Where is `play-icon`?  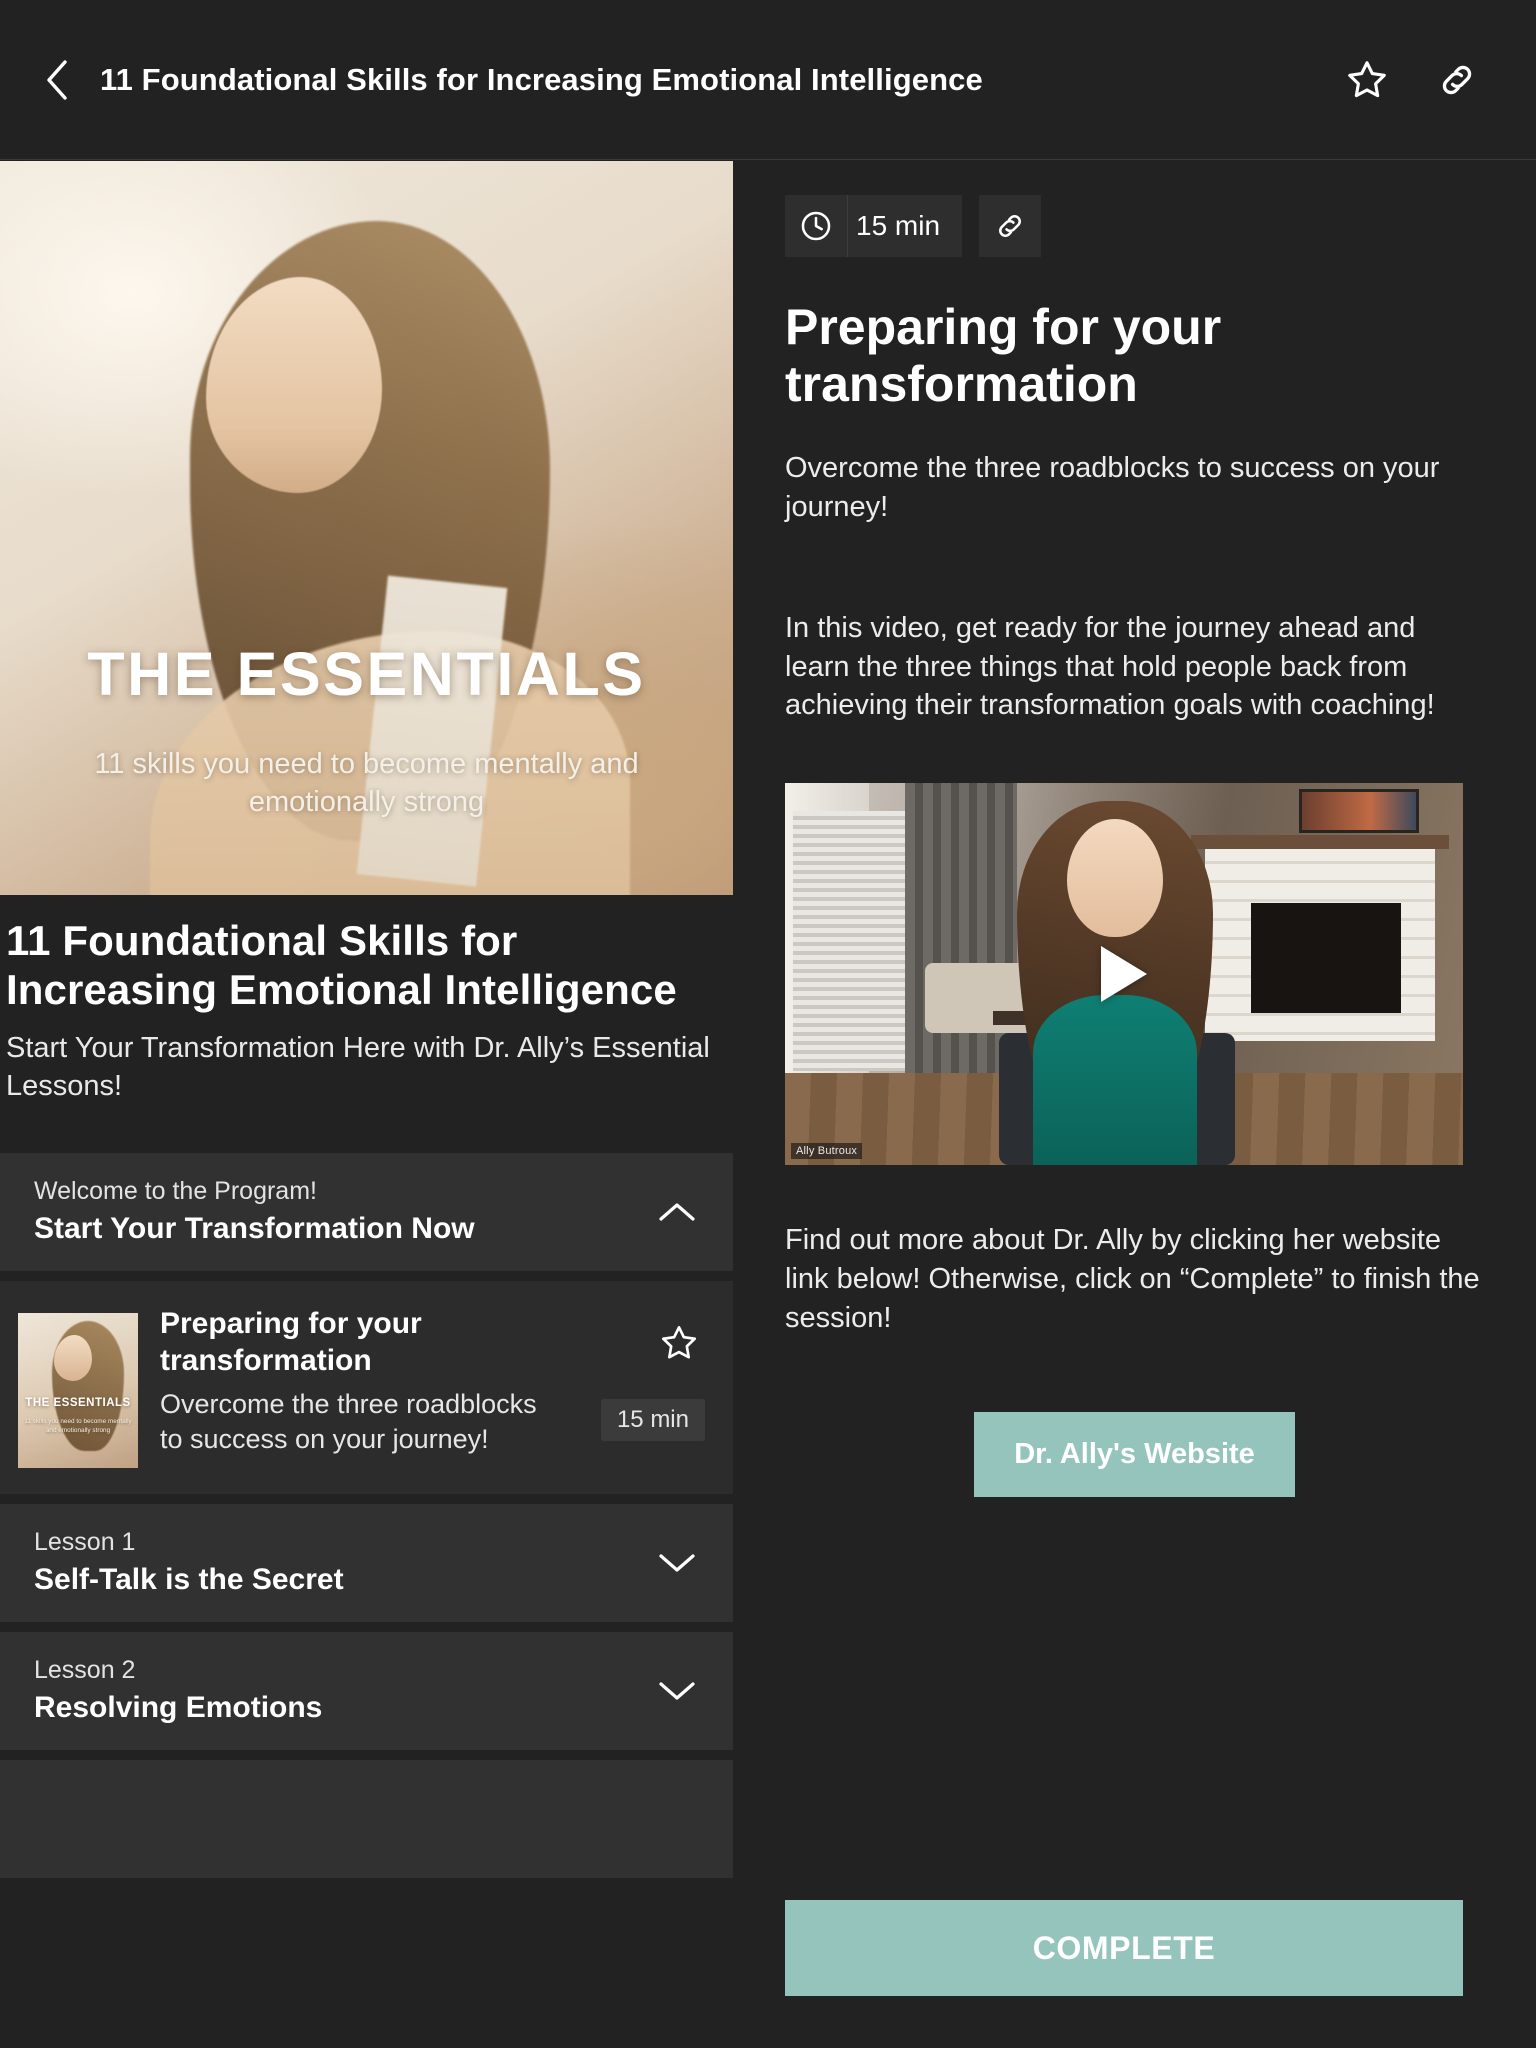
play-icon is located at coordinates (1124, 974).